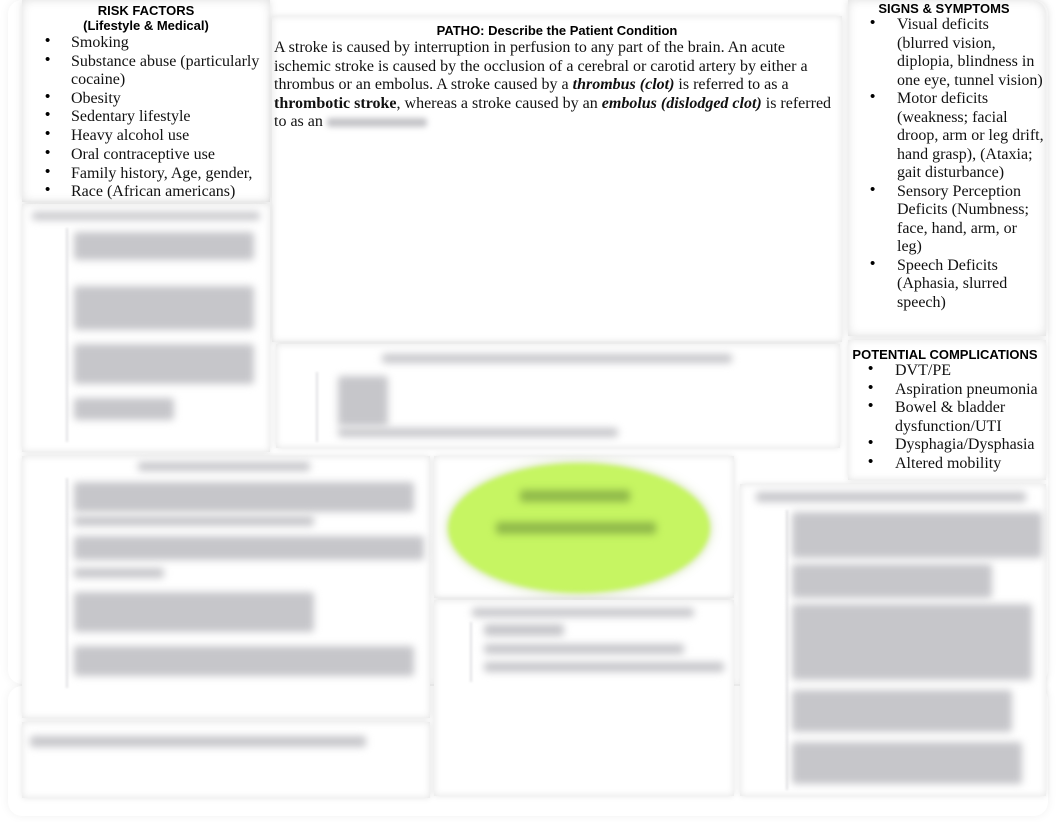 The height and width of the screenshot is (822, 1062). What do you see at coordinates (146, 25) in the screenshot?
I see `risk-factors-subtitle: (Lifestyle & Medical)` at bounding box center [146, 25].